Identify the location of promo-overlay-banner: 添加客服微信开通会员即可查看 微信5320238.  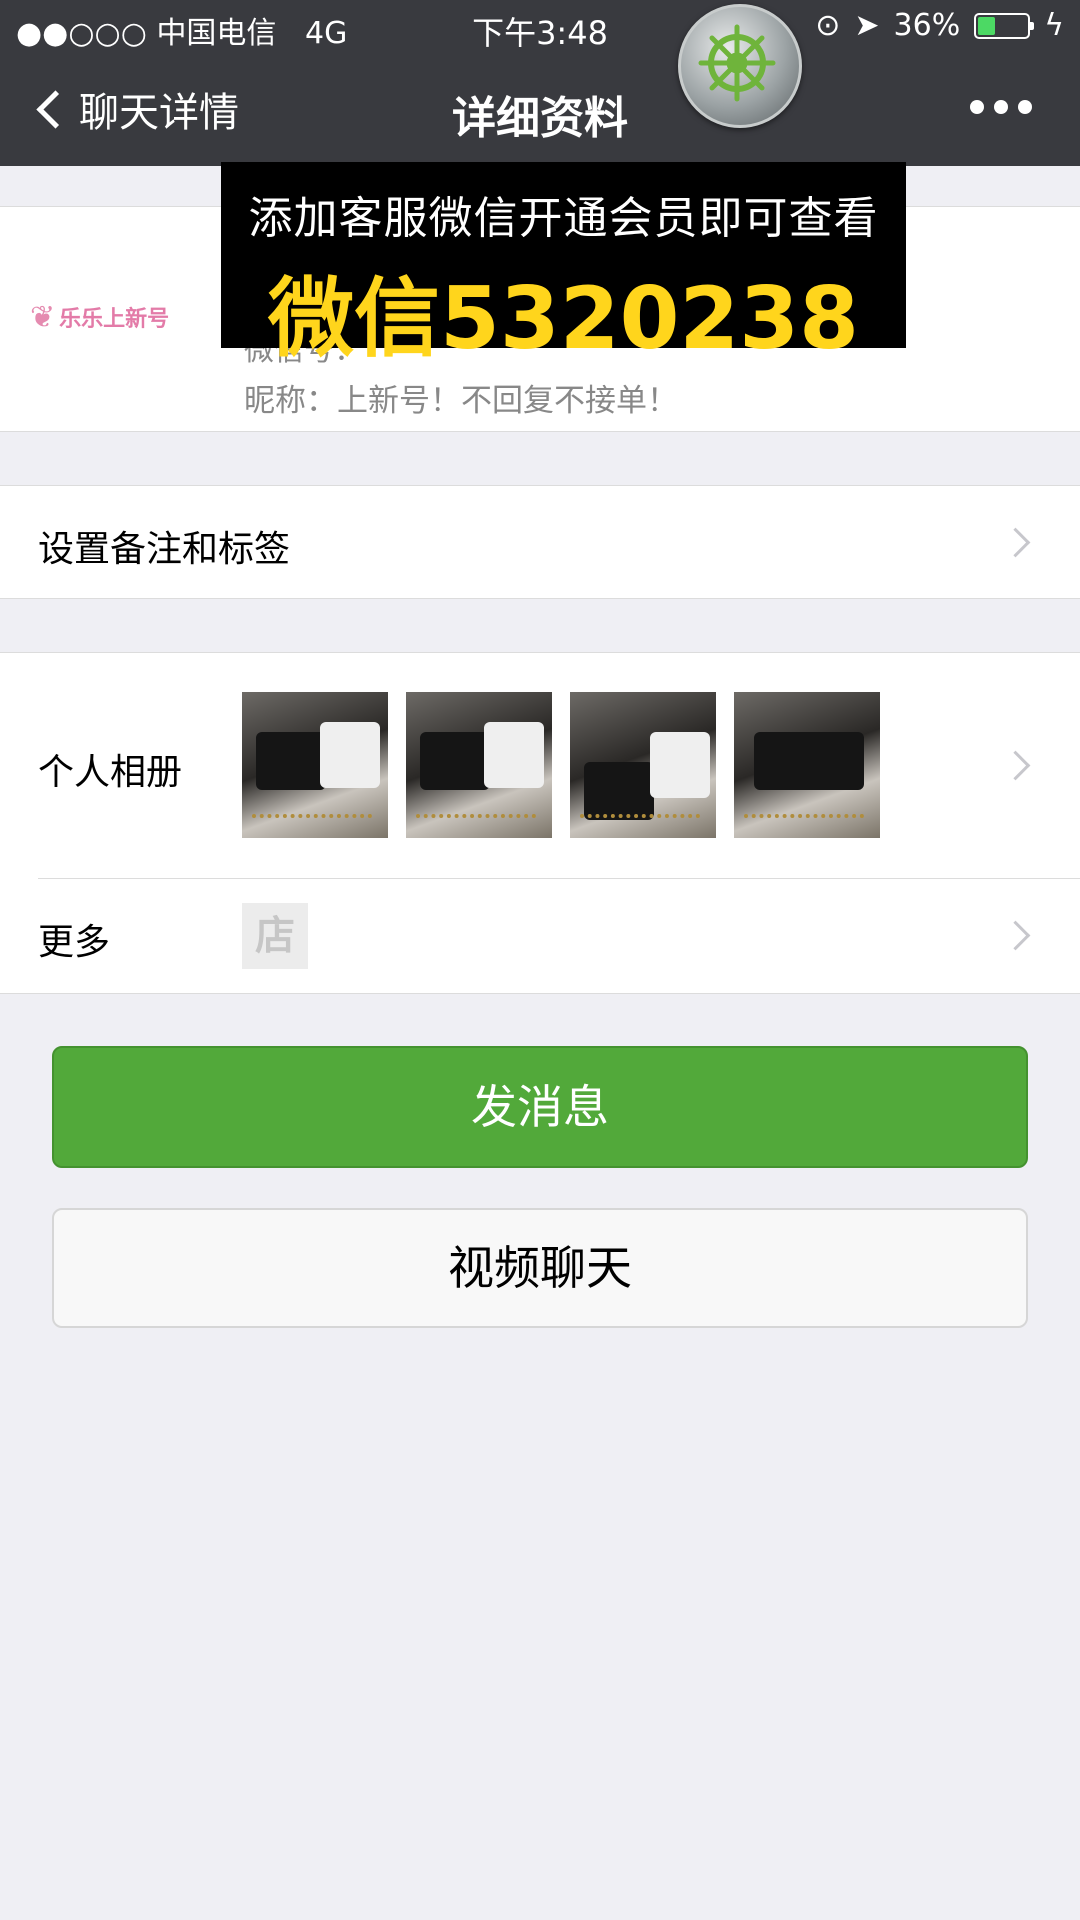
(563, 265).